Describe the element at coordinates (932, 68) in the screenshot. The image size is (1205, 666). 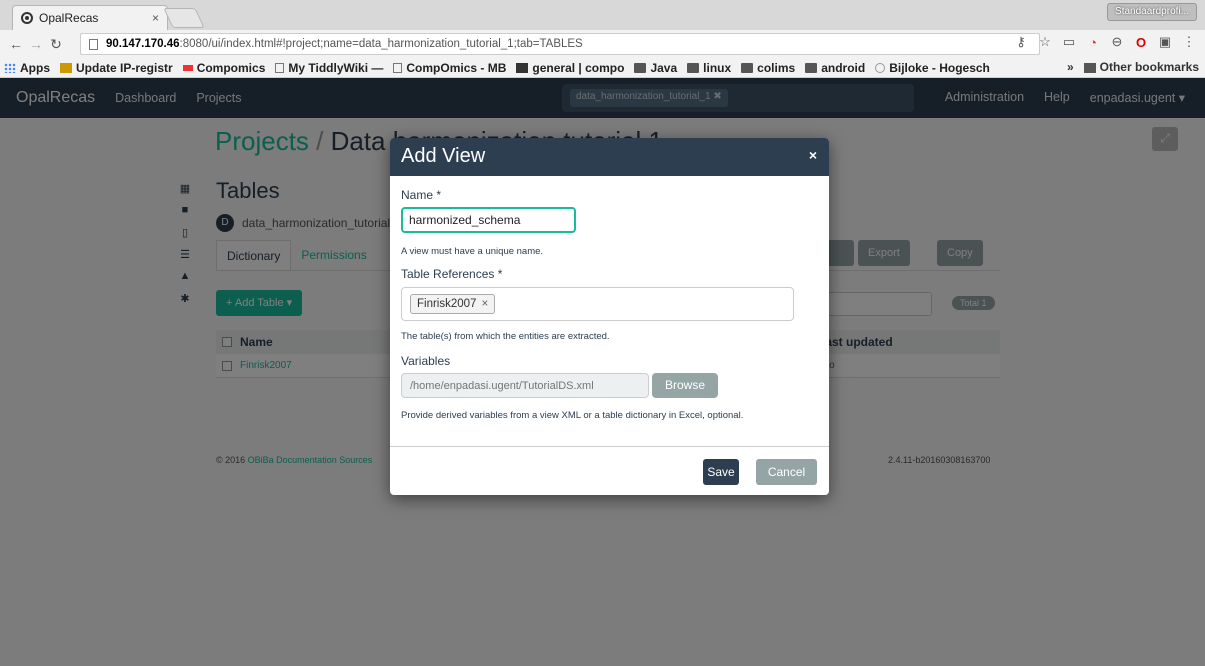
I see `bookmark-bijloke: Bijloke - Hogesch` at that location.